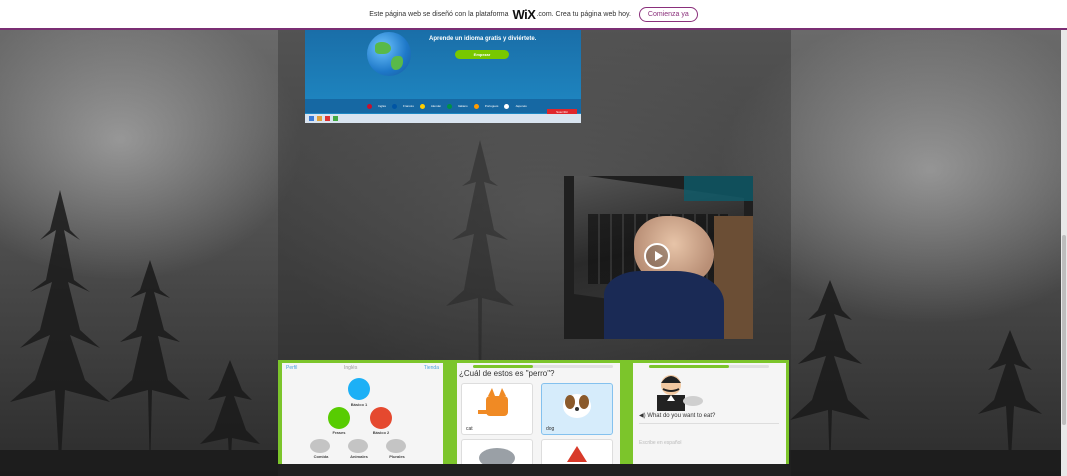  What do you see at coordinates (668, 14) in the screenshot?
I see `start-now-button: Comienza ya` at bounding box center [668, 14].